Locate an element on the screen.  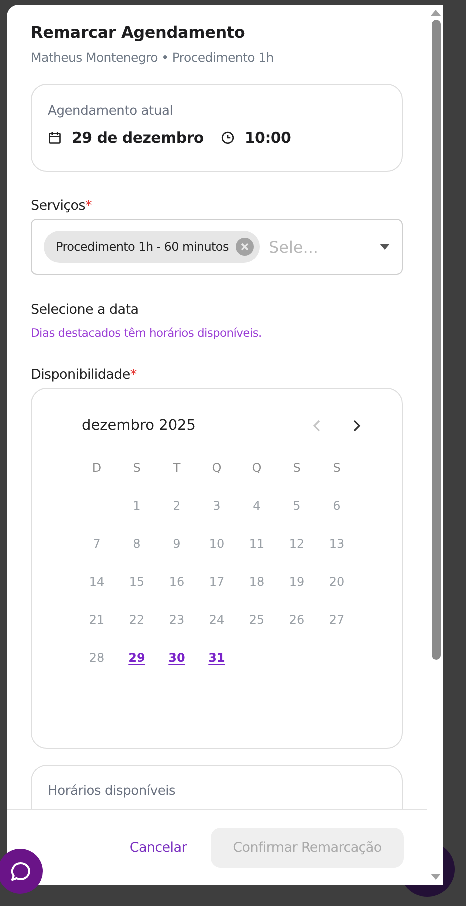
calendar-day: 10 is located at coordinates (217, 544).